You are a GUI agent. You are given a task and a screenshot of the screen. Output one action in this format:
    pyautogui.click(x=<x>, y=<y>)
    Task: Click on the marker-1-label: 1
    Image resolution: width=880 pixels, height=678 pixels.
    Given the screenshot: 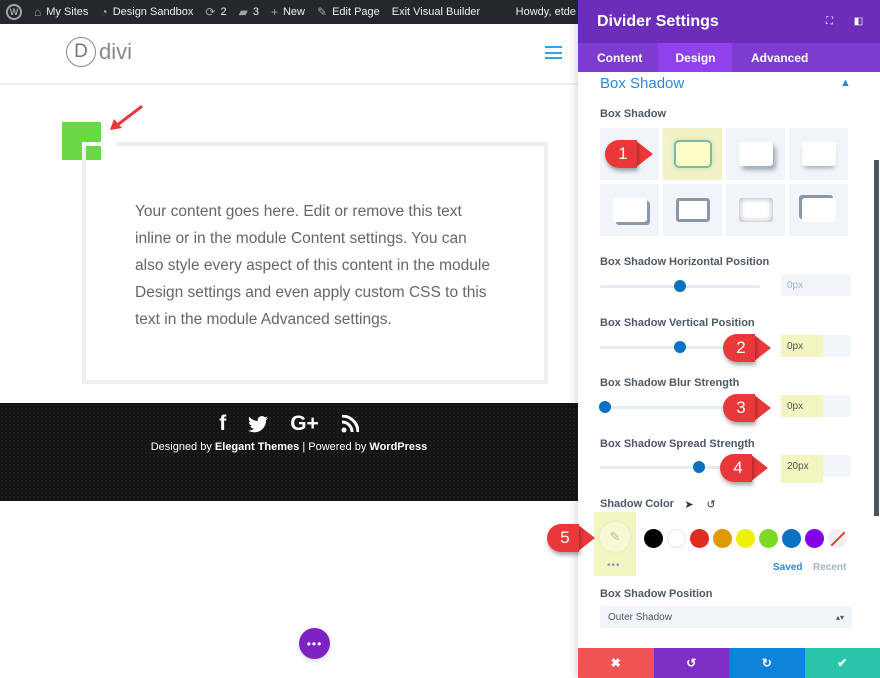 What is the action you would take?
    pyautogui.click(x=621, y=154)
    